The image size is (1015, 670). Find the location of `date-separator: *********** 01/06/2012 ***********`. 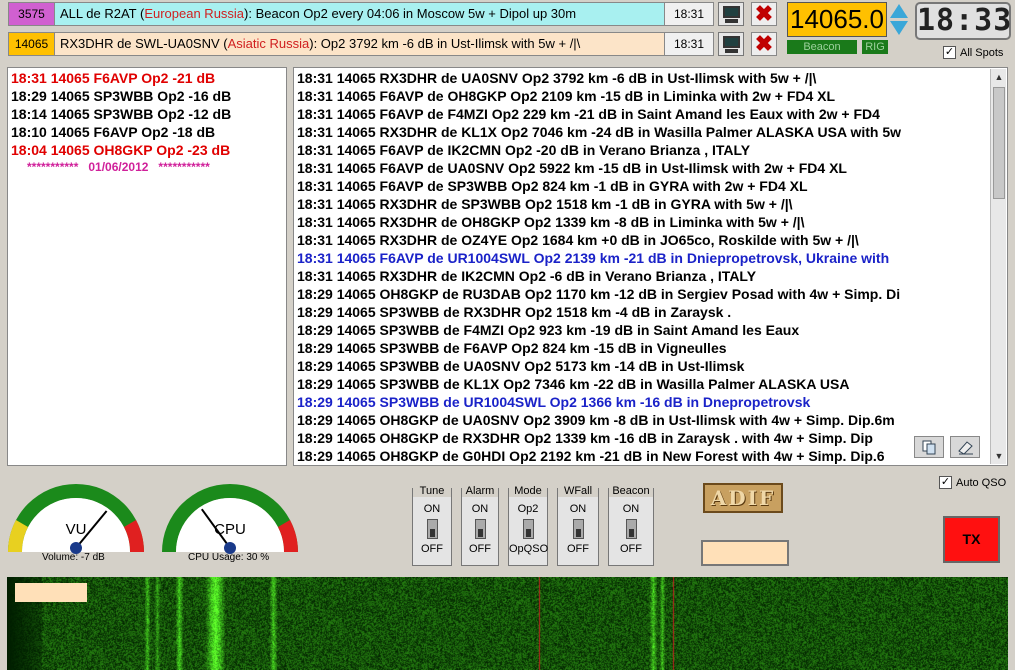

date-separator: *********** 01/06/2012 *********** is located at coordinates (118, 167).